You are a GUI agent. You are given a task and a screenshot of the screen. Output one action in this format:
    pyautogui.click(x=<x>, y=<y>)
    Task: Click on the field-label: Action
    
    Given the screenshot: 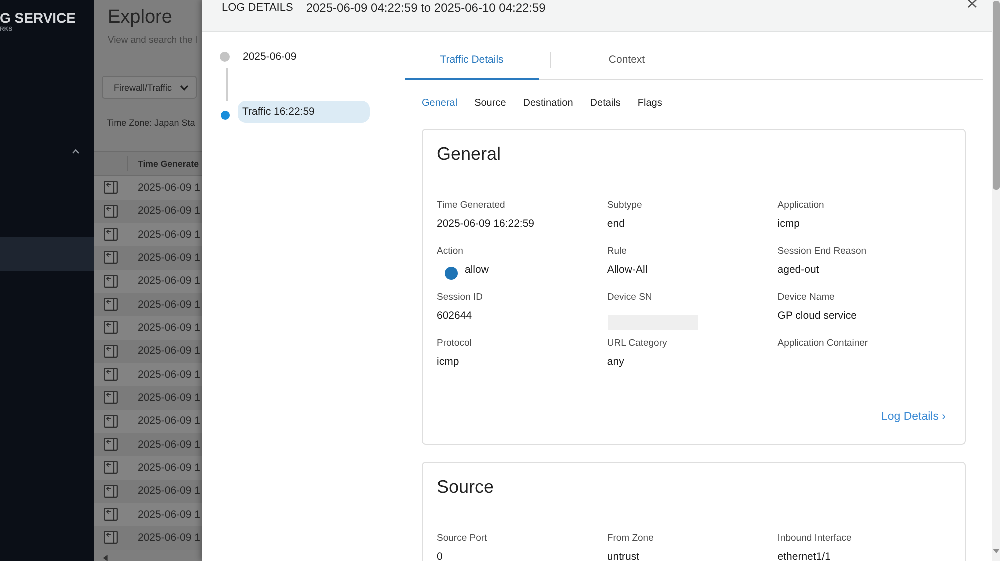 What is the action you would take?
    pyautogui.click(x=450, y=252)
    